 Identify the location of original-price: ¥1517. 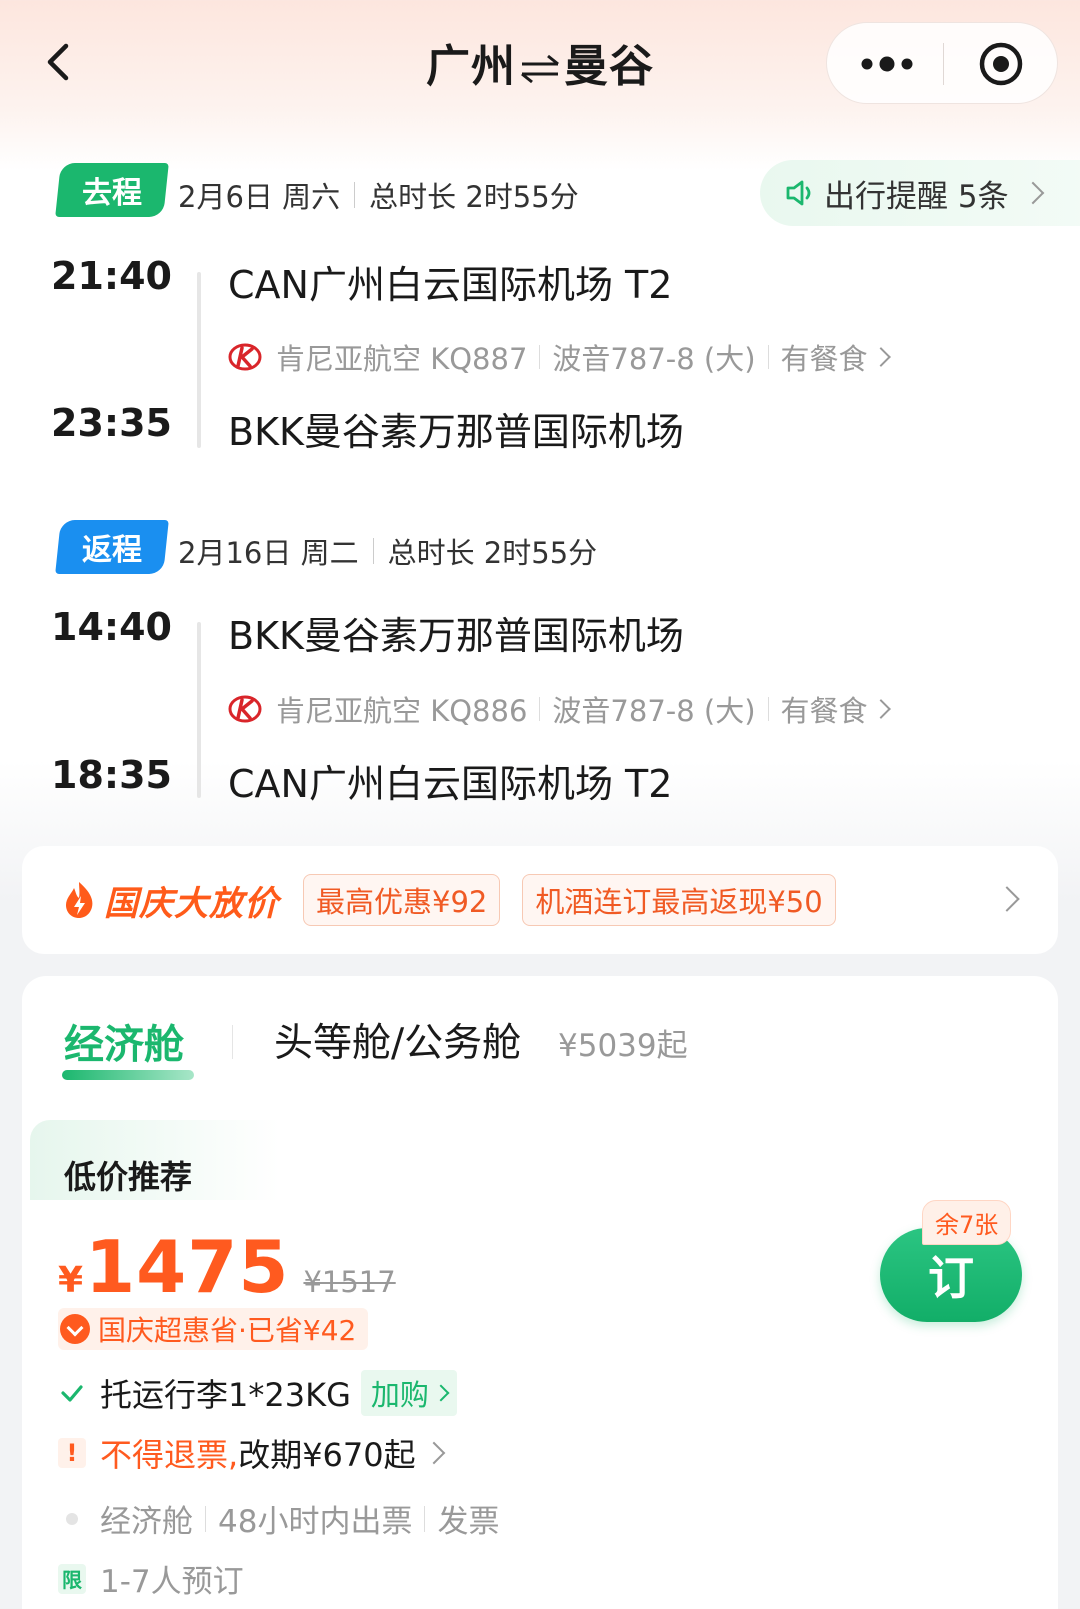
(349, 1282).